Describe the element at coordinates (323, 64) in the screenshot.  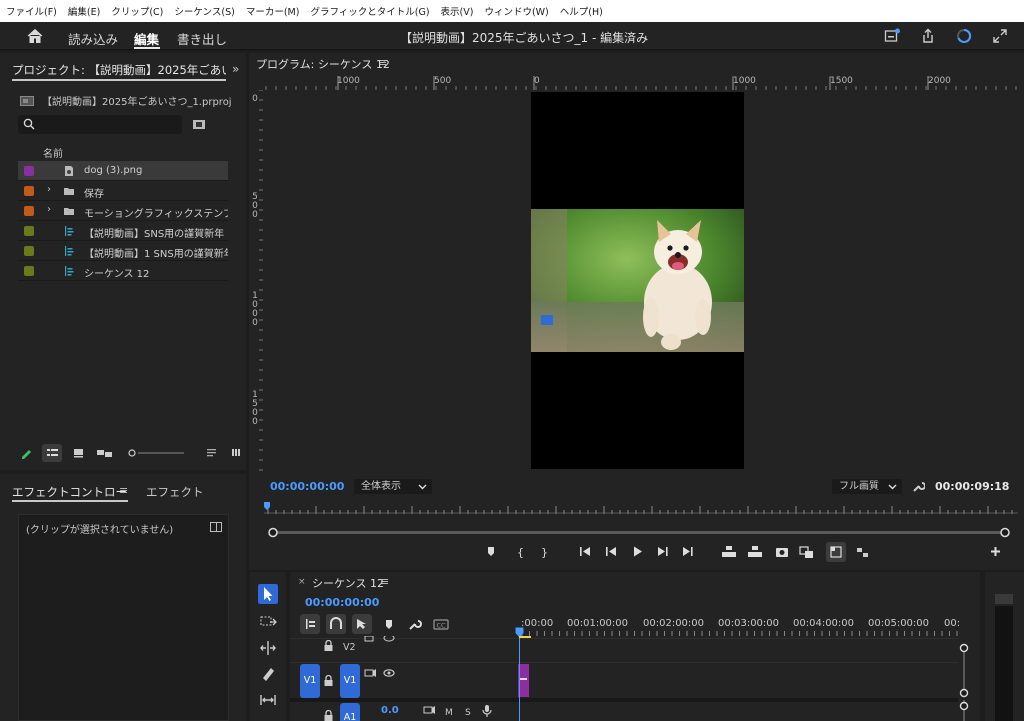
I see `program-monitor-title: プログラム: シーケンス 12` at that location.